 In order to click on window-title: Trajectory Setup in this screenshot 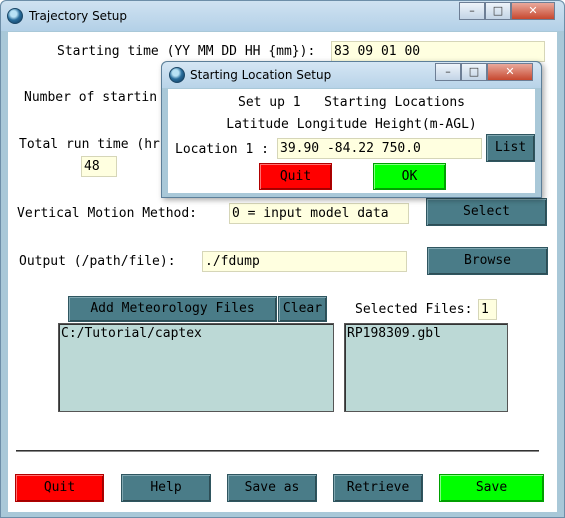, I will do `click(78, 16)`.